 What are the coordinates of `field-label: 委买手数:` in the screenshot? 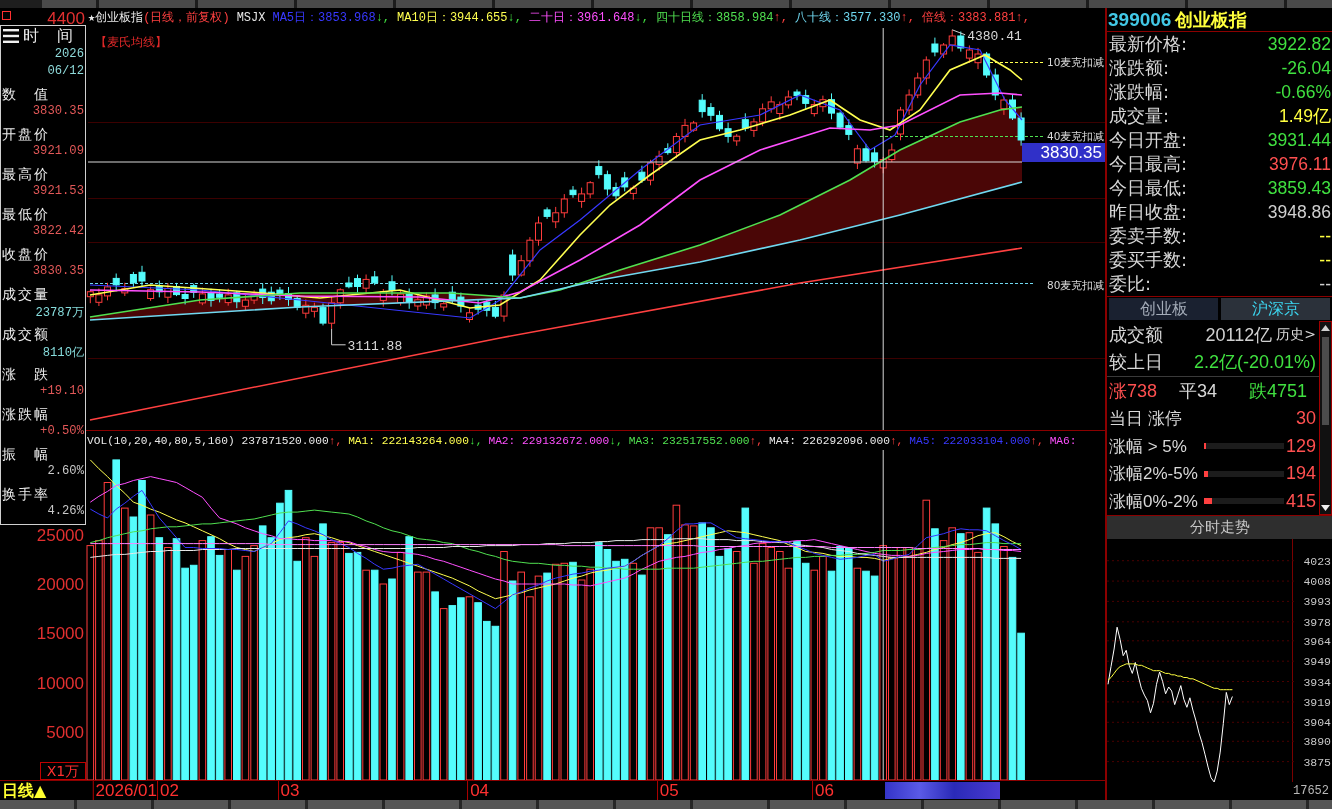 It's located at (1148, 260).